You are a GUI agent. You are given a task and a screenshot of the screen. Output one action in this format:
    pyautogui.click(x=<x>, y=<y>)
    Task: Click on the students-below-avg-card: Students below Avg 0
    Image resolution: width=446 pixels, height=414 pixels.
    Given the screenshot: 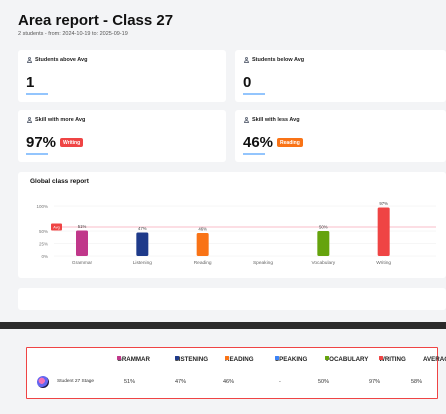 What is the action you would take?
    pyautogui.click(x=340, y=76)
    